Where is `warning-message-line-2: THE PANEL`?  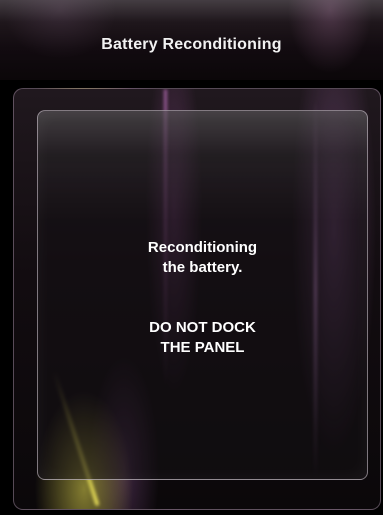
warning-message-line-2: THE PANEL is located at coordinates (202, 347).